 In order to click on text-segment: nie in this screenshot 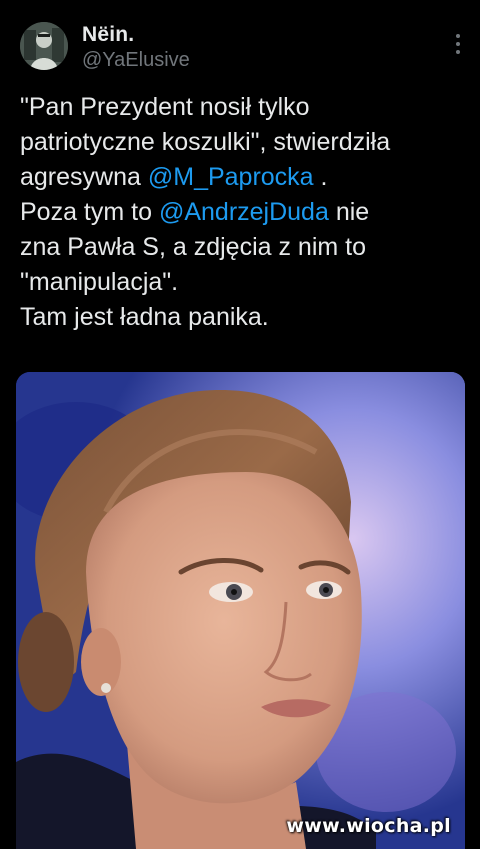, I will do `click(349, 212)`.